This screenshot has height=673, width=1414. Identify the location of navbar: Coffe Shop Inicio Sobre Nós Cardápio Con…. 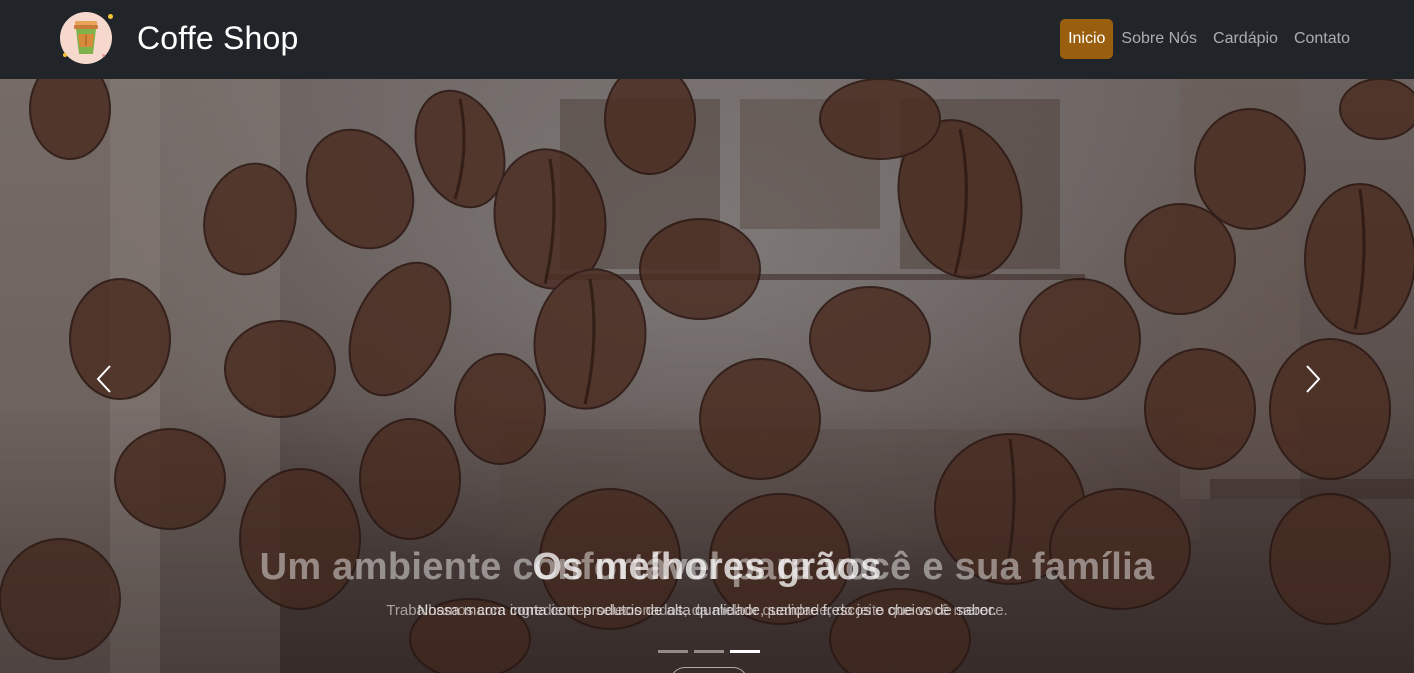
(707, 39).